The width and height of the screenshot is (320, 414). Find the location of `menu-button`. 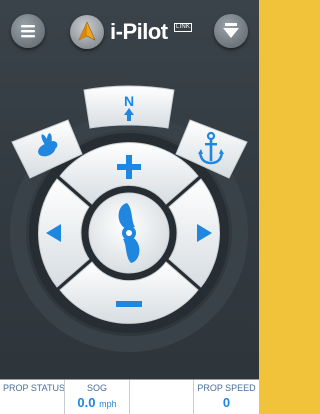

menu-button is located at coordinates (28, 31).